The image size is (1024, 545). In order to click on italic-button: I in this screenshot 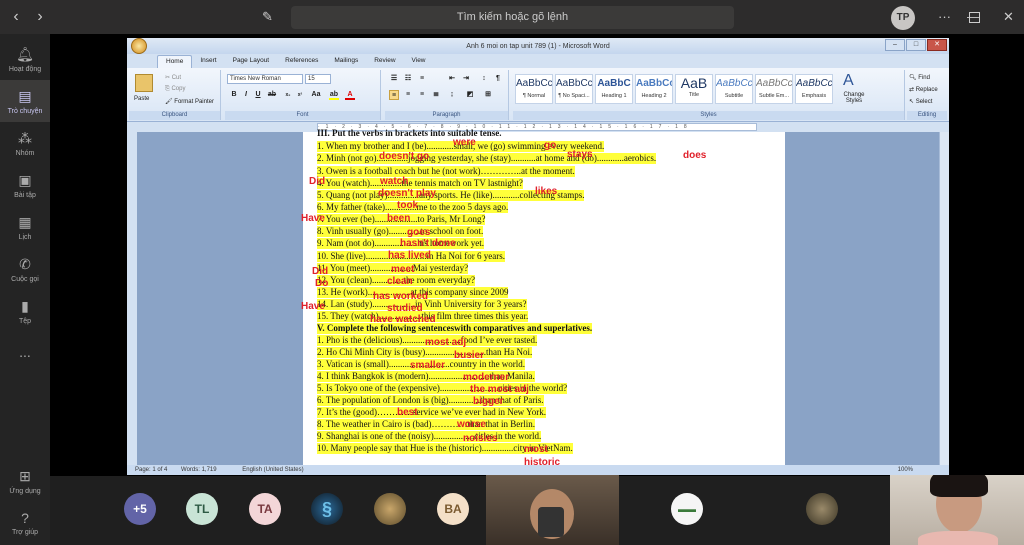, I will do `click(246, 95)`.